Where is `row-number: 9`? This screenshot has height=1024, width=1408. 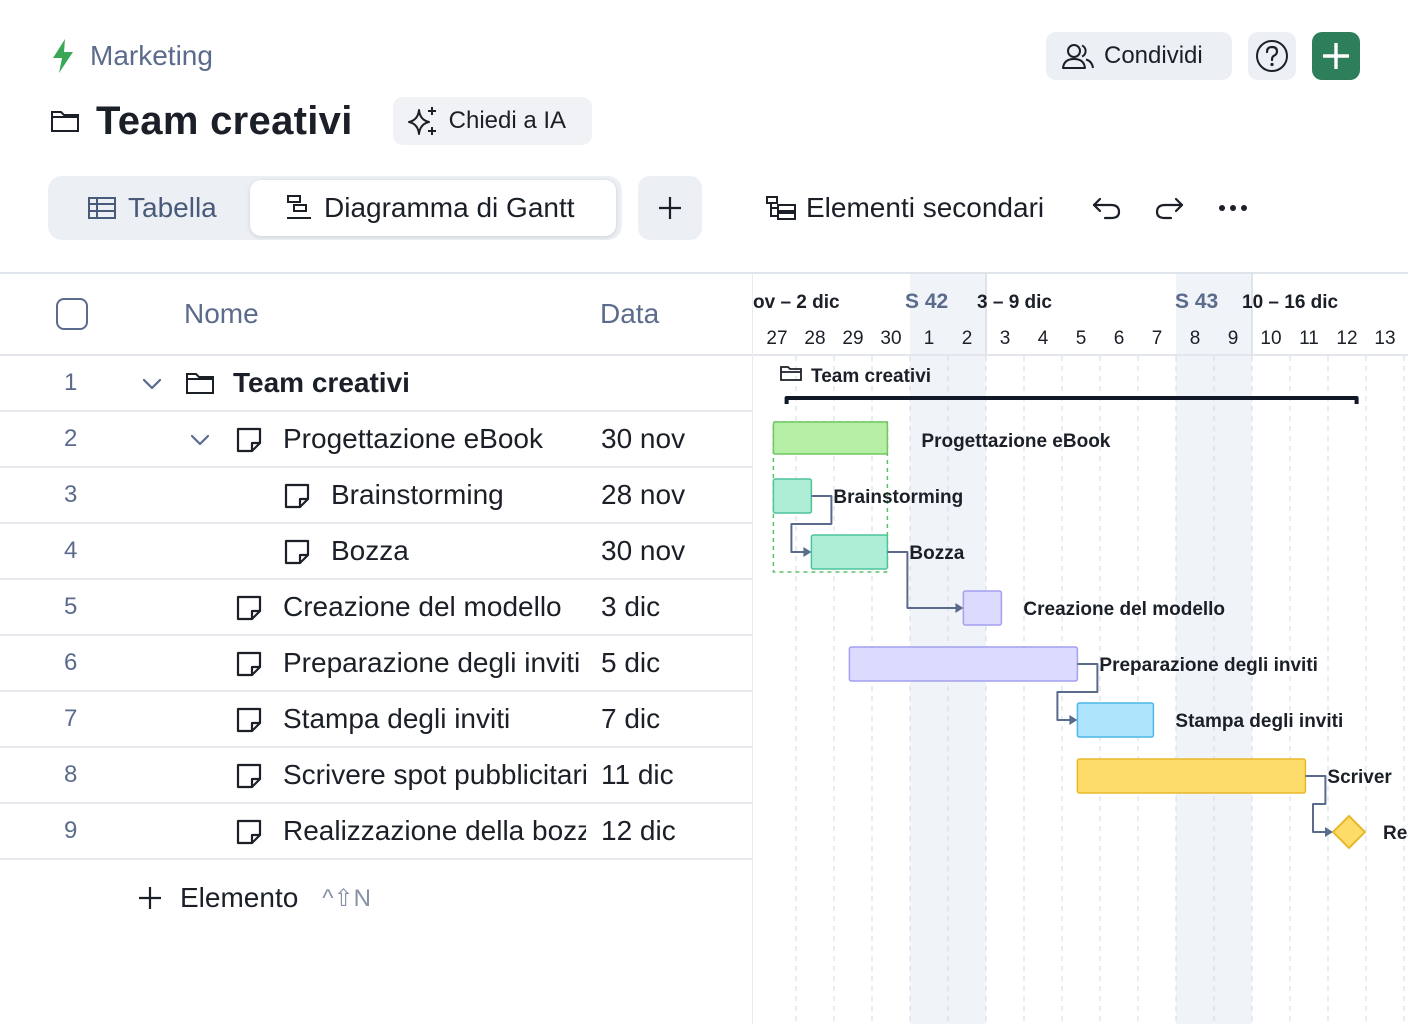
row-number: 9 is located at coordinates (71, 830).